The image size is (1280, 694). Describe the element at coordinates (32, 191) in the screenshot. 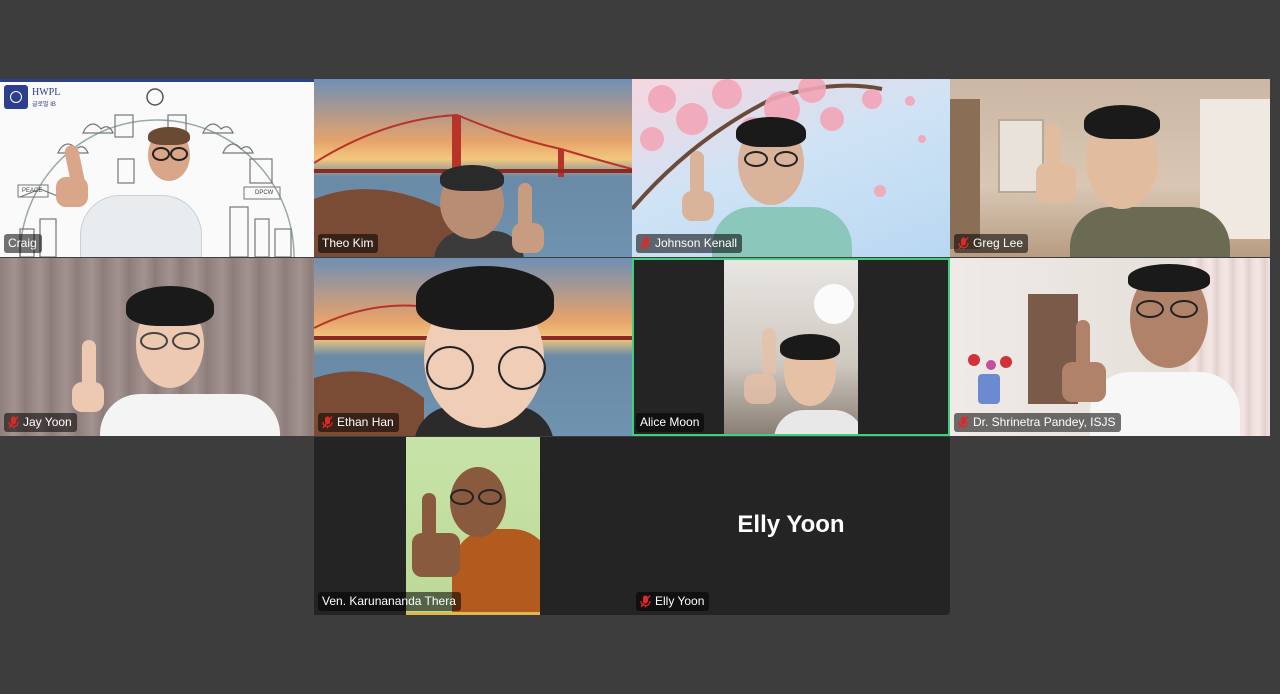

I see `slide-peace-label: PEACE` at that location.